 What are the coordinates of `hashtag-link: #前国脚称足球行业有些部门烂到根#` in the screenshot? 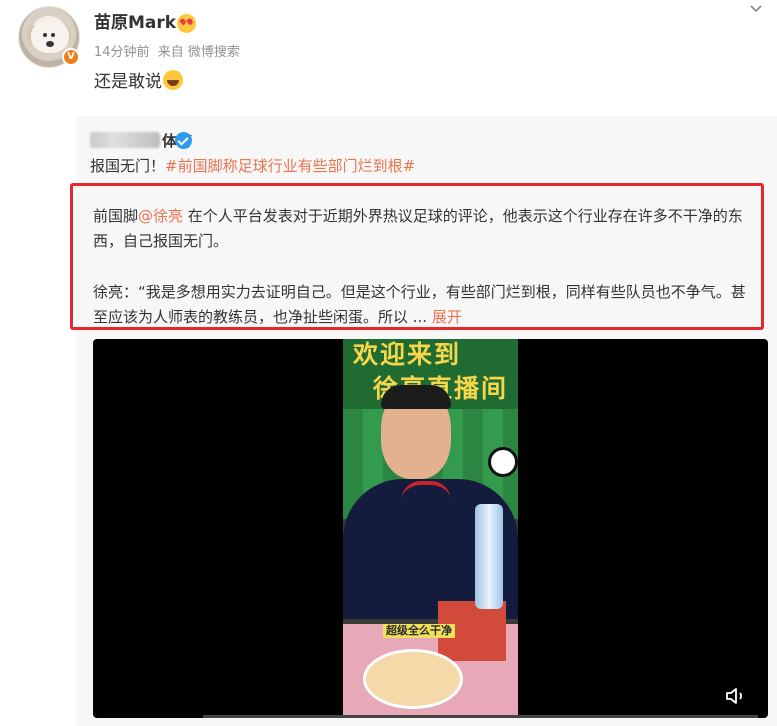 It's located at (290, 166).